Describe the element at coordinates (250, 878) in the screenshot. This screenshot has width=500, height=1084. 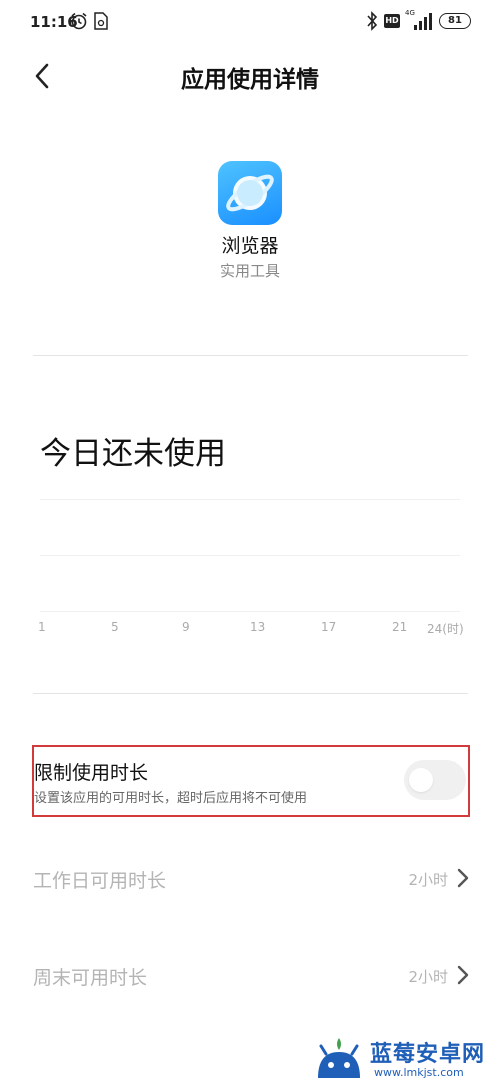
I see `weekday-duration-row: 工作日可用时长 2小时` at that location.